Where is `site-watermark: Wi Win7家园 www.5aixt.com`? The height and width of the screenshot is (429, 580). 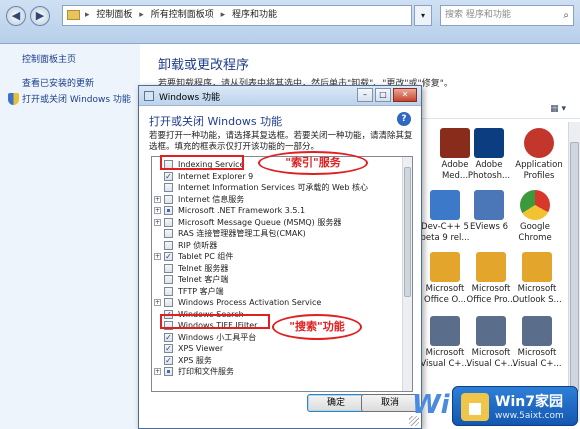 site-watermark: Wi Win7家园 www.5aixt.com is located at coordinates (496, 406).